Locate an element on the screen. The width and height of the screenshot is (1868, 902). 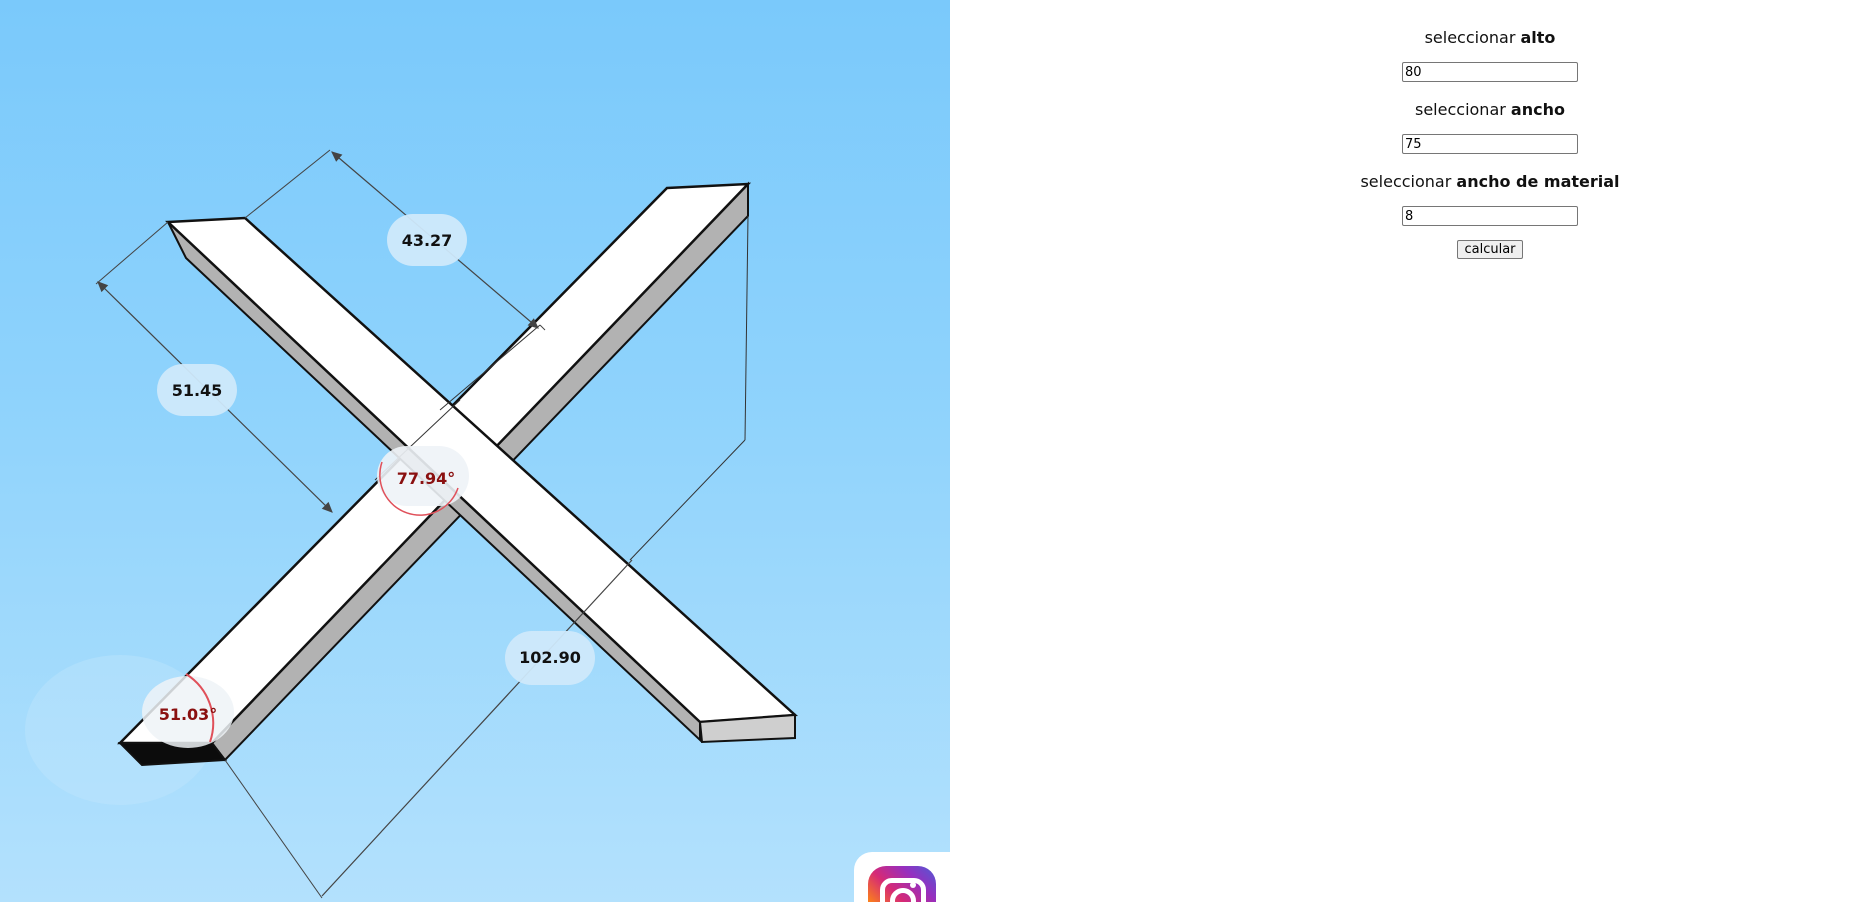
dimension-bottom-label: 102.90 is located at coordinates (550, 657).